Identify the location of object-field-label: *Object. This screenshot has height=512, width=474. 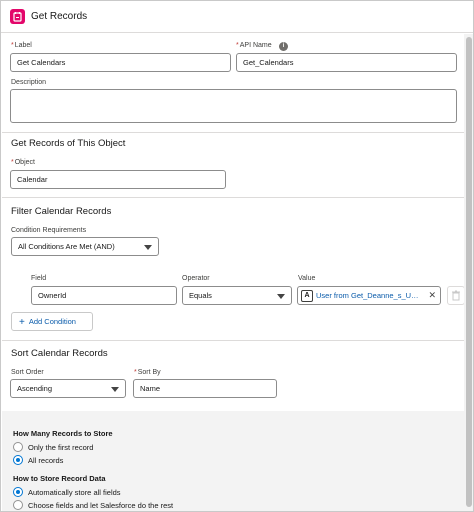
(23, 162).